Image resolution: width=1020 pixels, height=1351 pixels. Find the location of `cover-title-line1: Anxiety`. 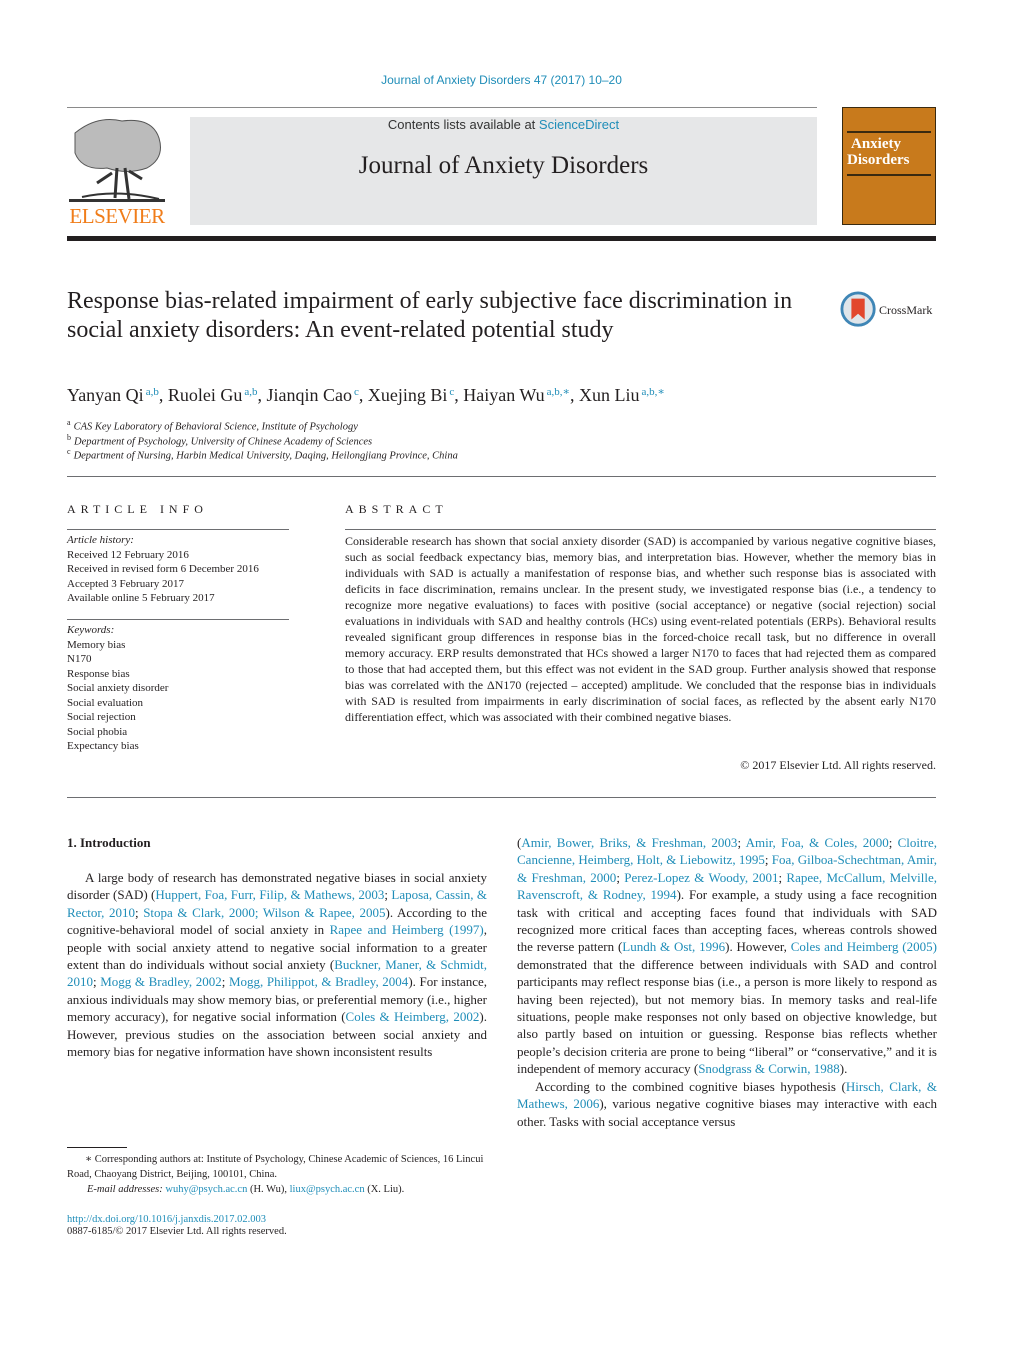

cover-title-line1: Anxiety is located at coordinates (876, 144).